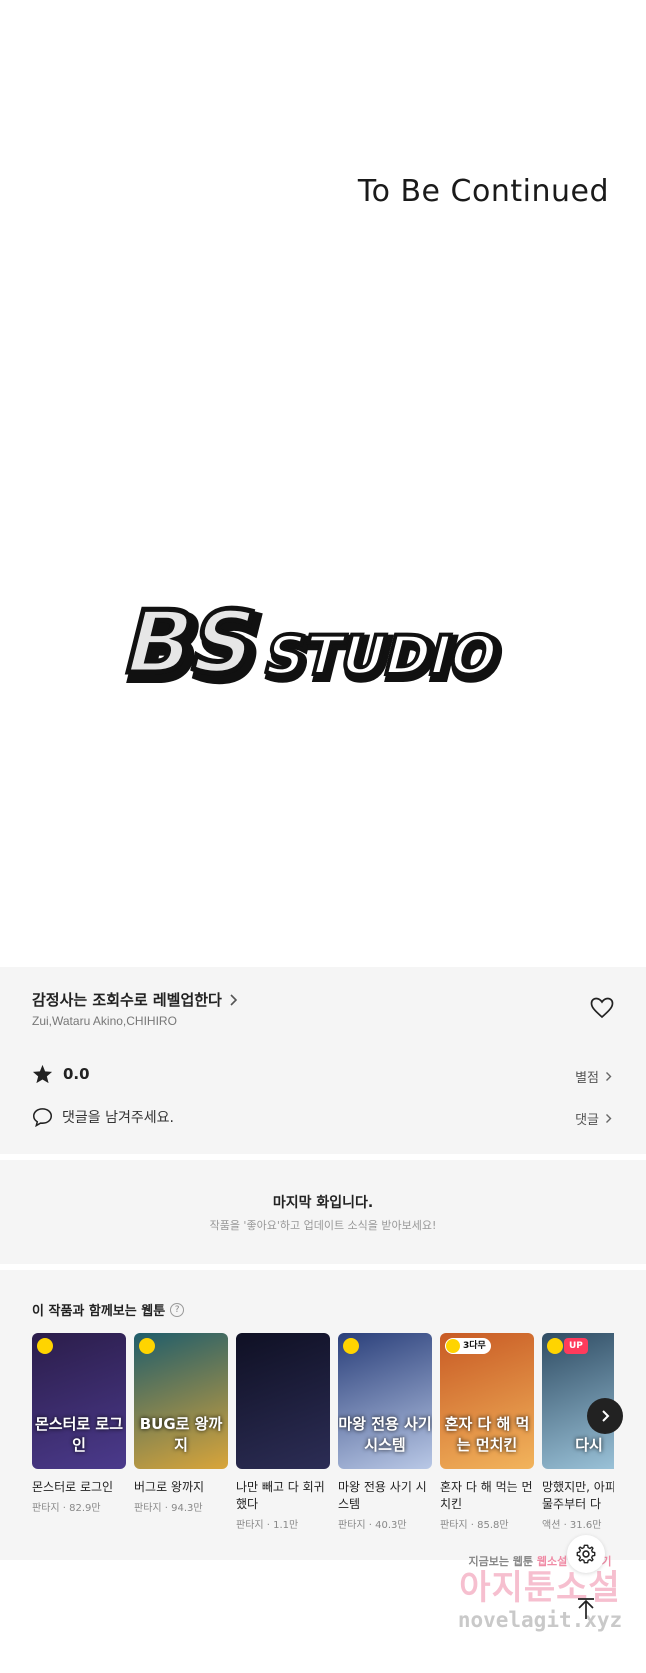 The height and width of the screenshot is (1673, 646). I want to click on recommendation-card: 몬스터로 로그인 몬스터로 로그인 판타지 · 82.9만, so click(79, 1423).